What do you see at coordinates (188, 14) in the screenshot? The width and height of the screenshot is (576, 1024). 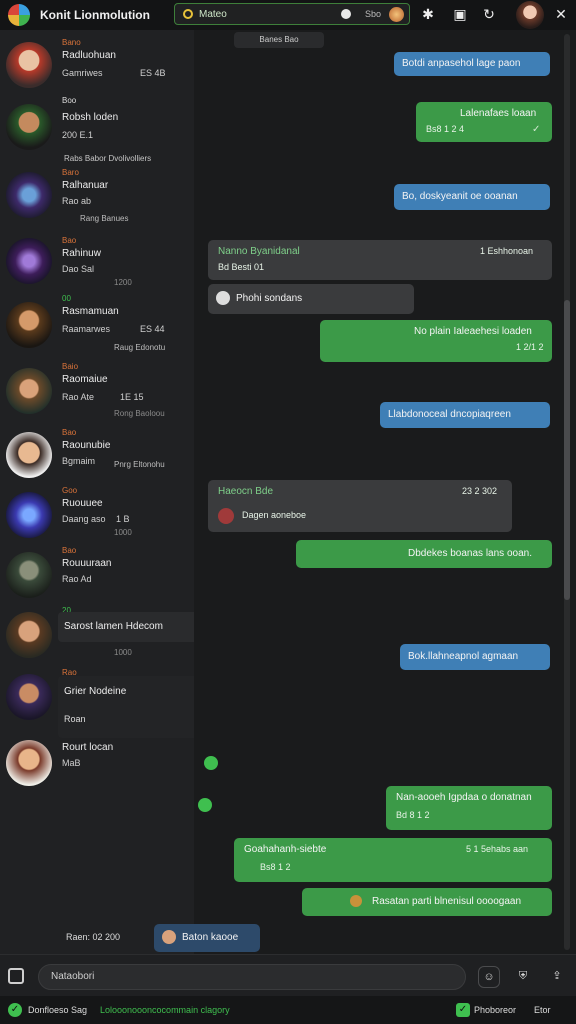 I see `search-icon` at bounding box center [188, 14].